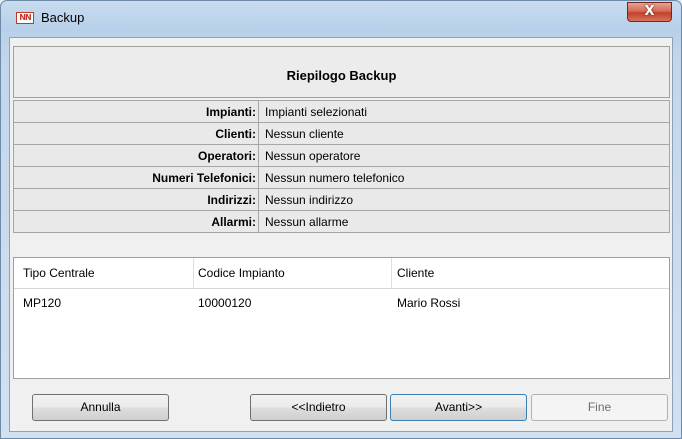 This screenshot has height=439, width=682. Describe the element at coordinates (649, 12) in the screenshot. I see `close-button: X` at that location.